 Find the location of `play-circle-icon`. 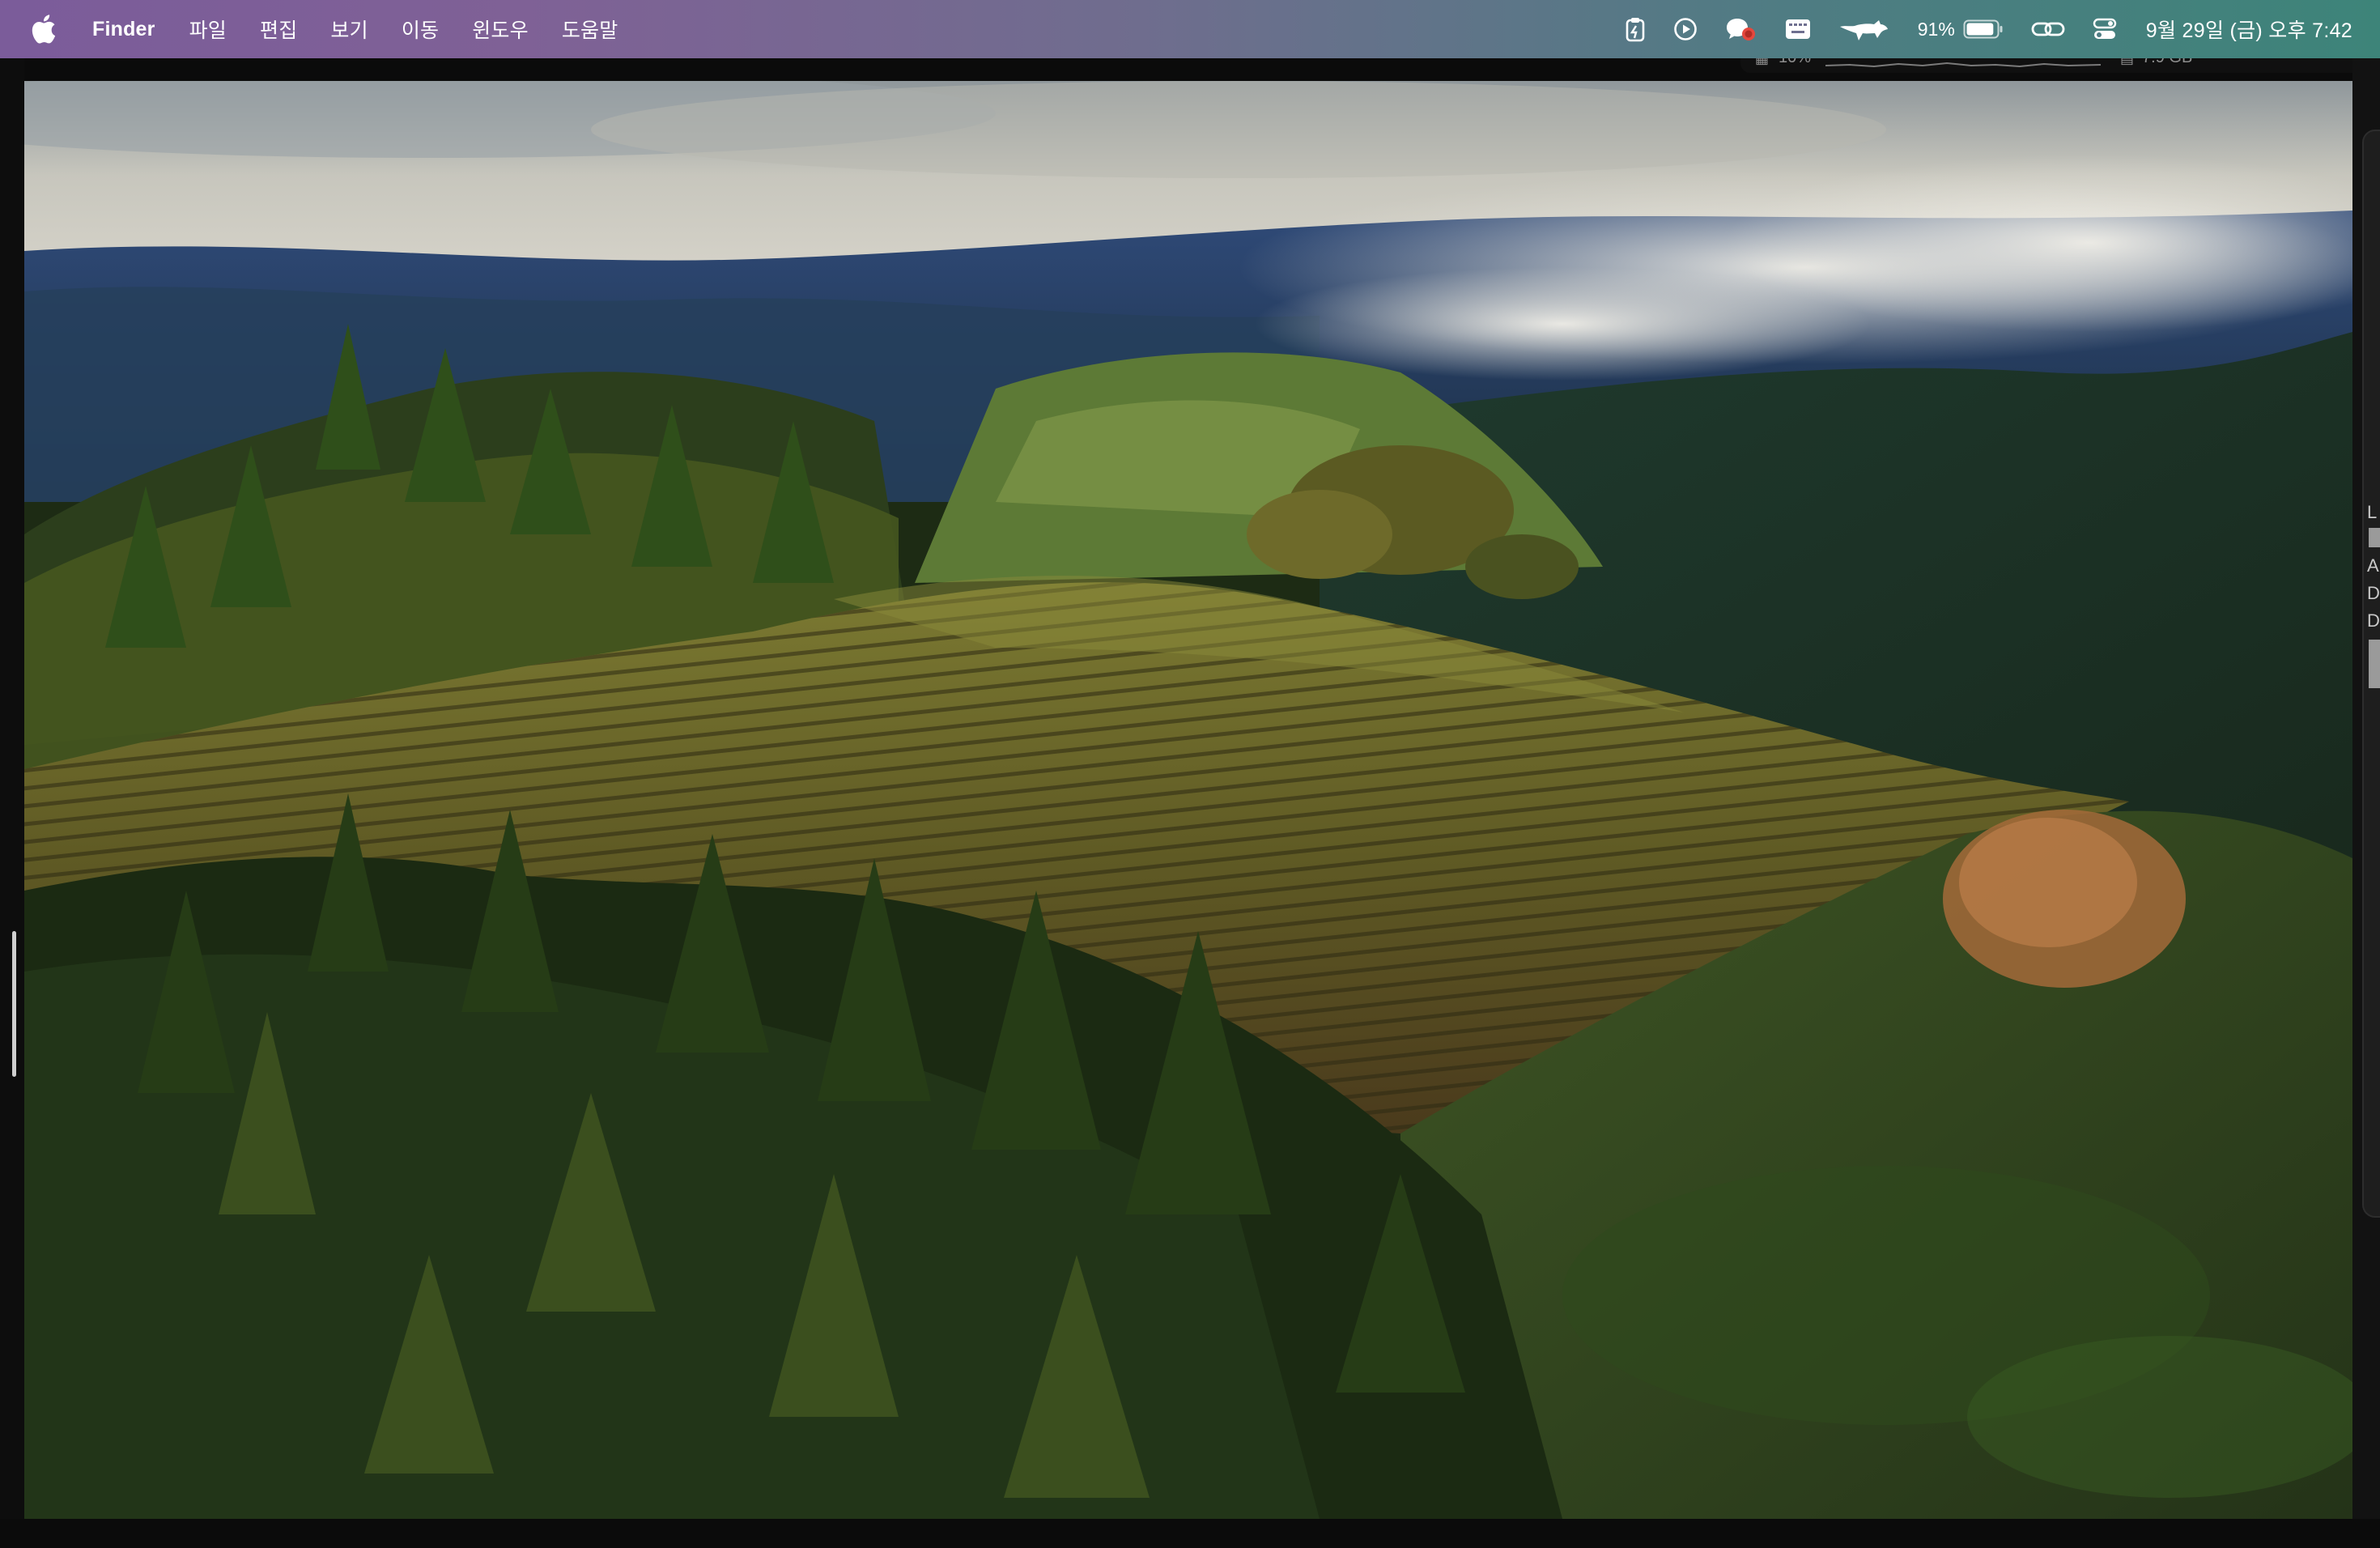

play-circle-icon is located at coordinates (1685, 29).